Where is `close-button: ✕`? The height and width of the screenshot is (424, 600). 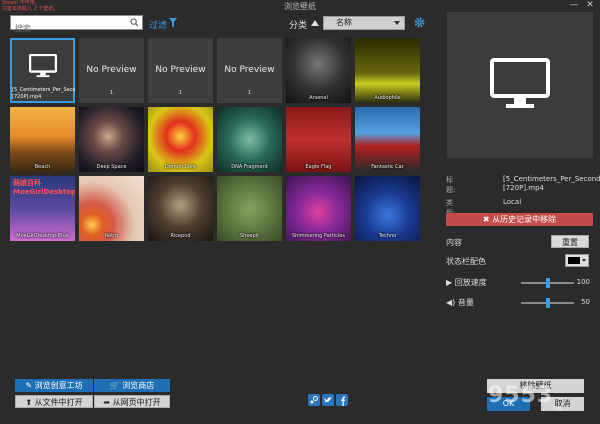
close-button: ✕ is located at coordinates (590, 5).